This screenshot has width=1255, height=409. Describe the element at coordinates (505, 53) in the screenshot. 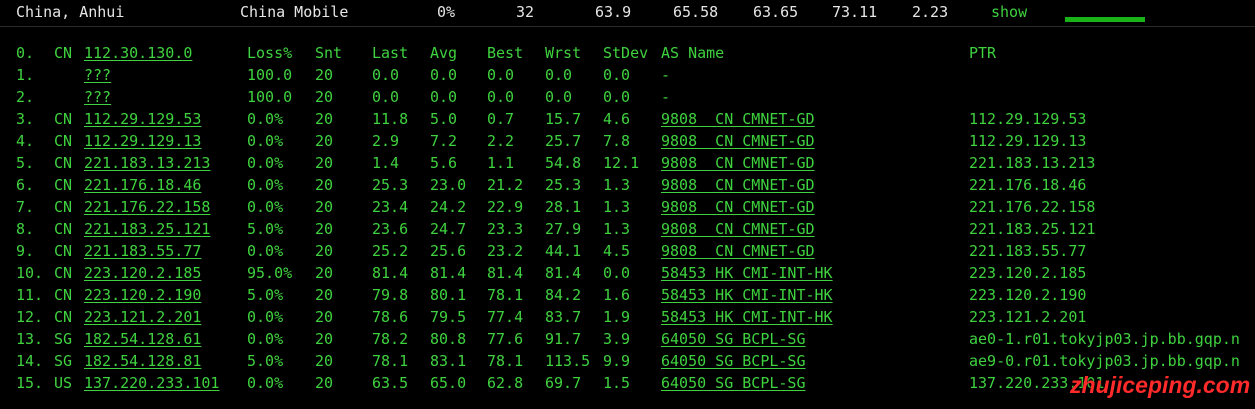

I see `header-best: Best` at that location.